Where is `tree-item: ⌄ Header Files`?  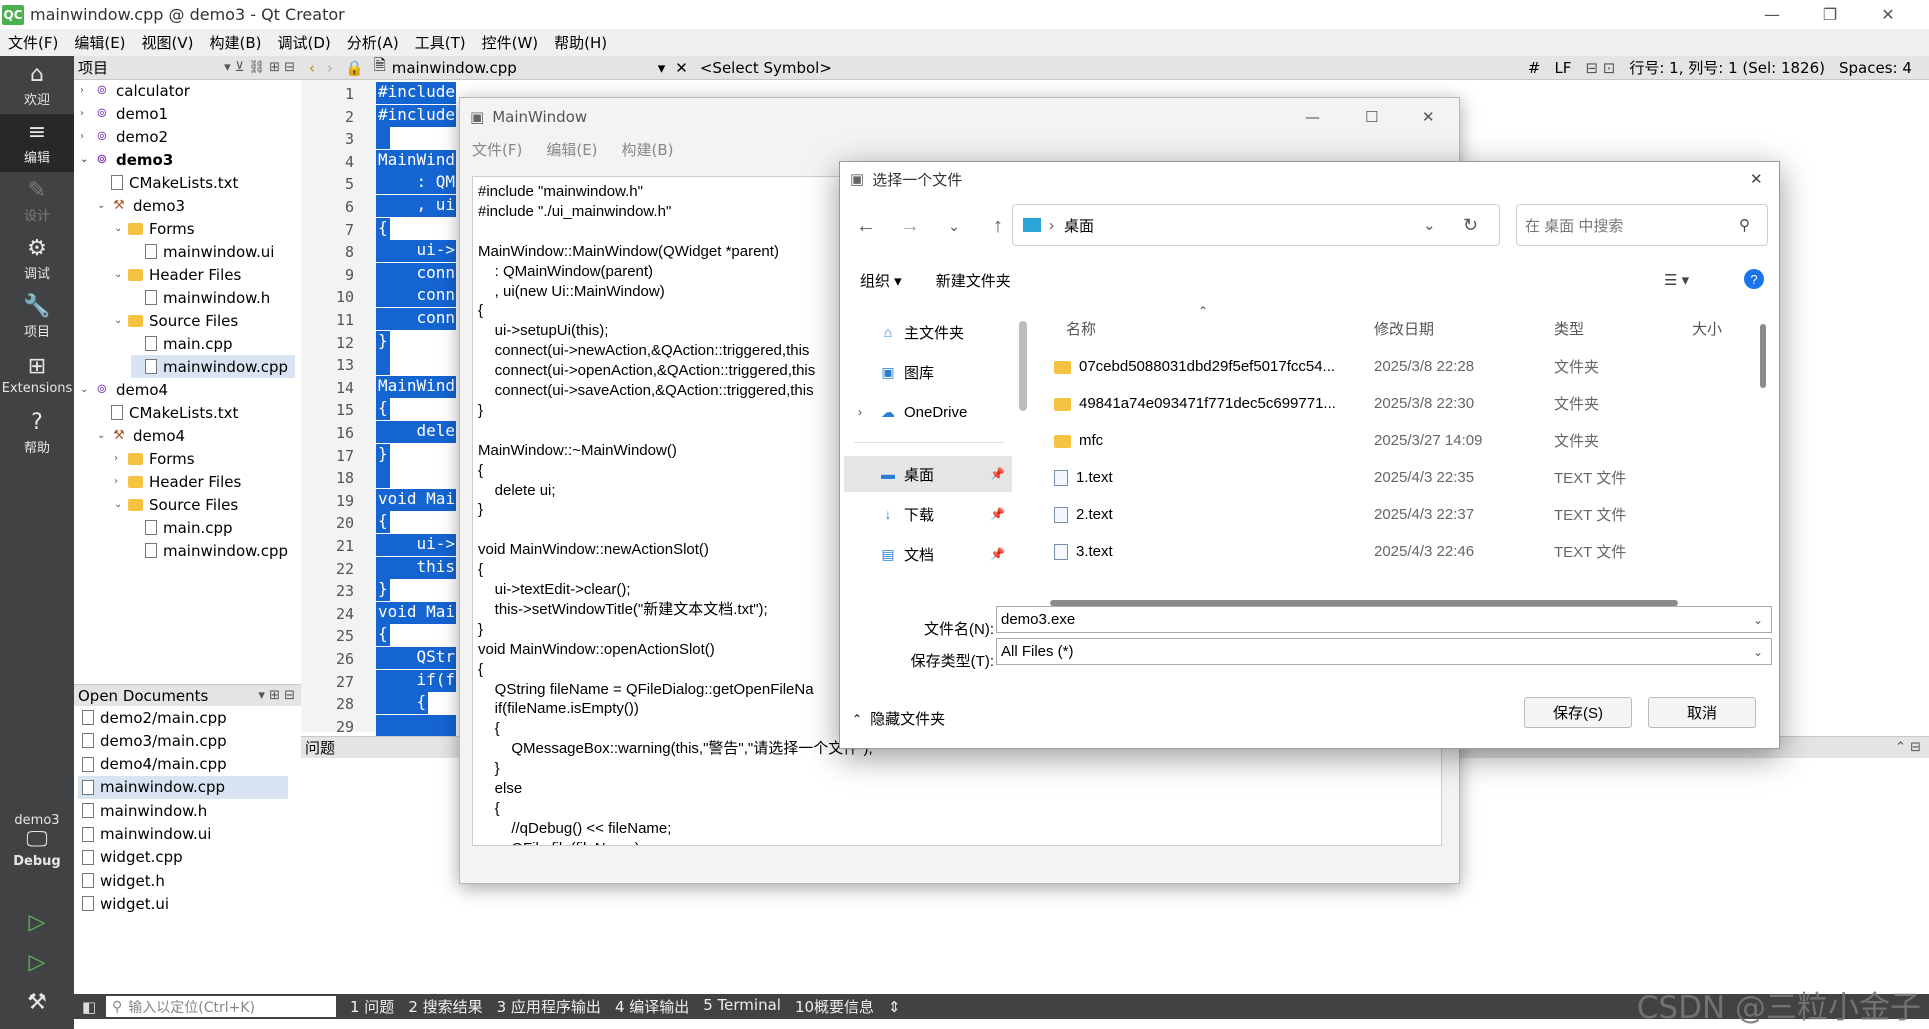 tree-item: ⌄ Header Files is located at coordinates (177, 274).